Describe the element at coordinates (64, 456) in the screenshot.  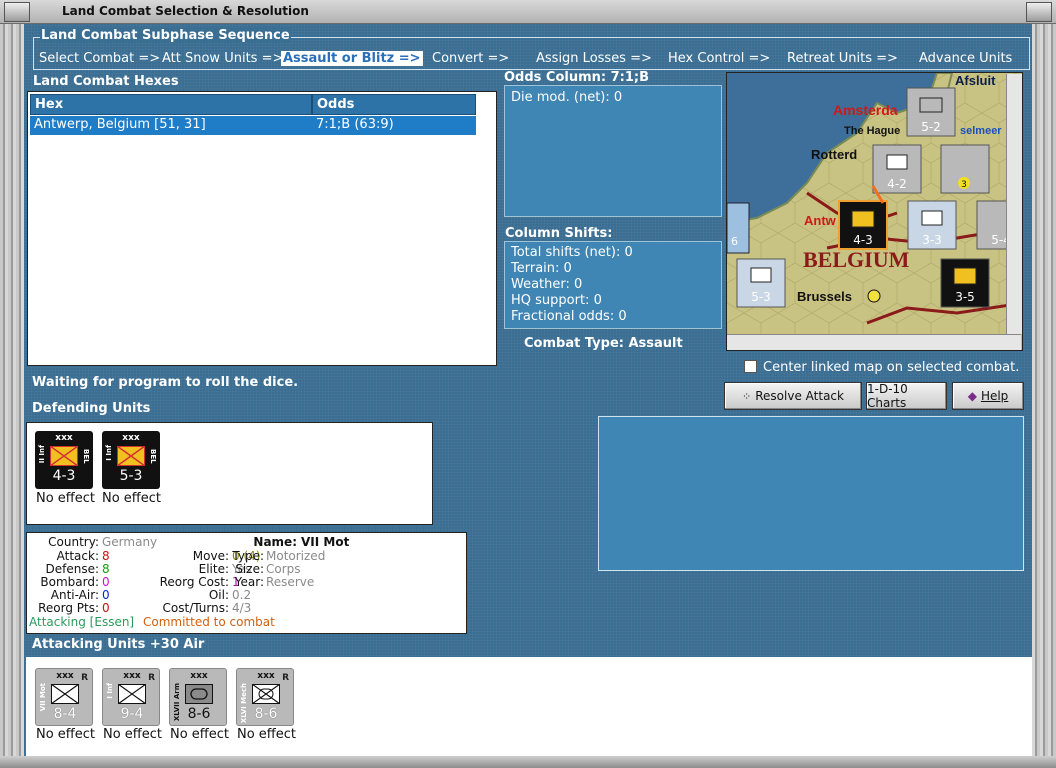
I see `infantry-icon` at that location.